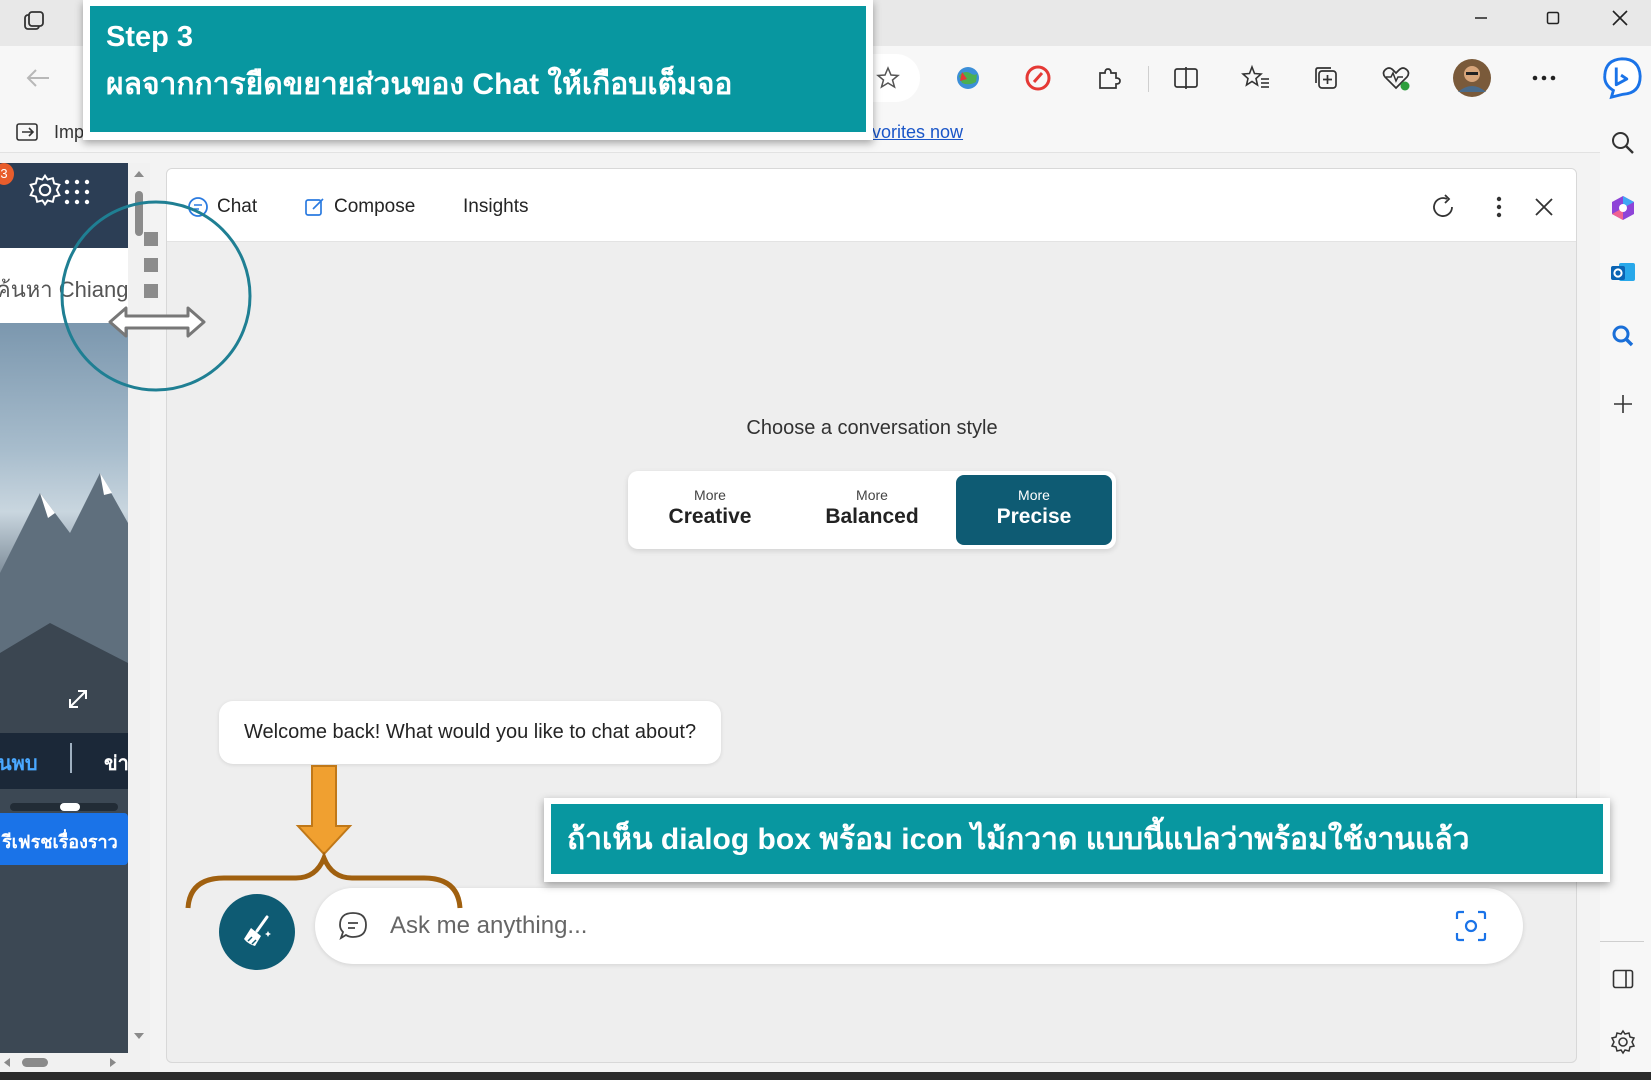 Image resolution: width=1651 pixels, height=1080 pixels. Describe the element at coordinates (60, 842) in the screenshot. I see `refresh-stories-label: รีเฟรชเรื่องราว` at that location.